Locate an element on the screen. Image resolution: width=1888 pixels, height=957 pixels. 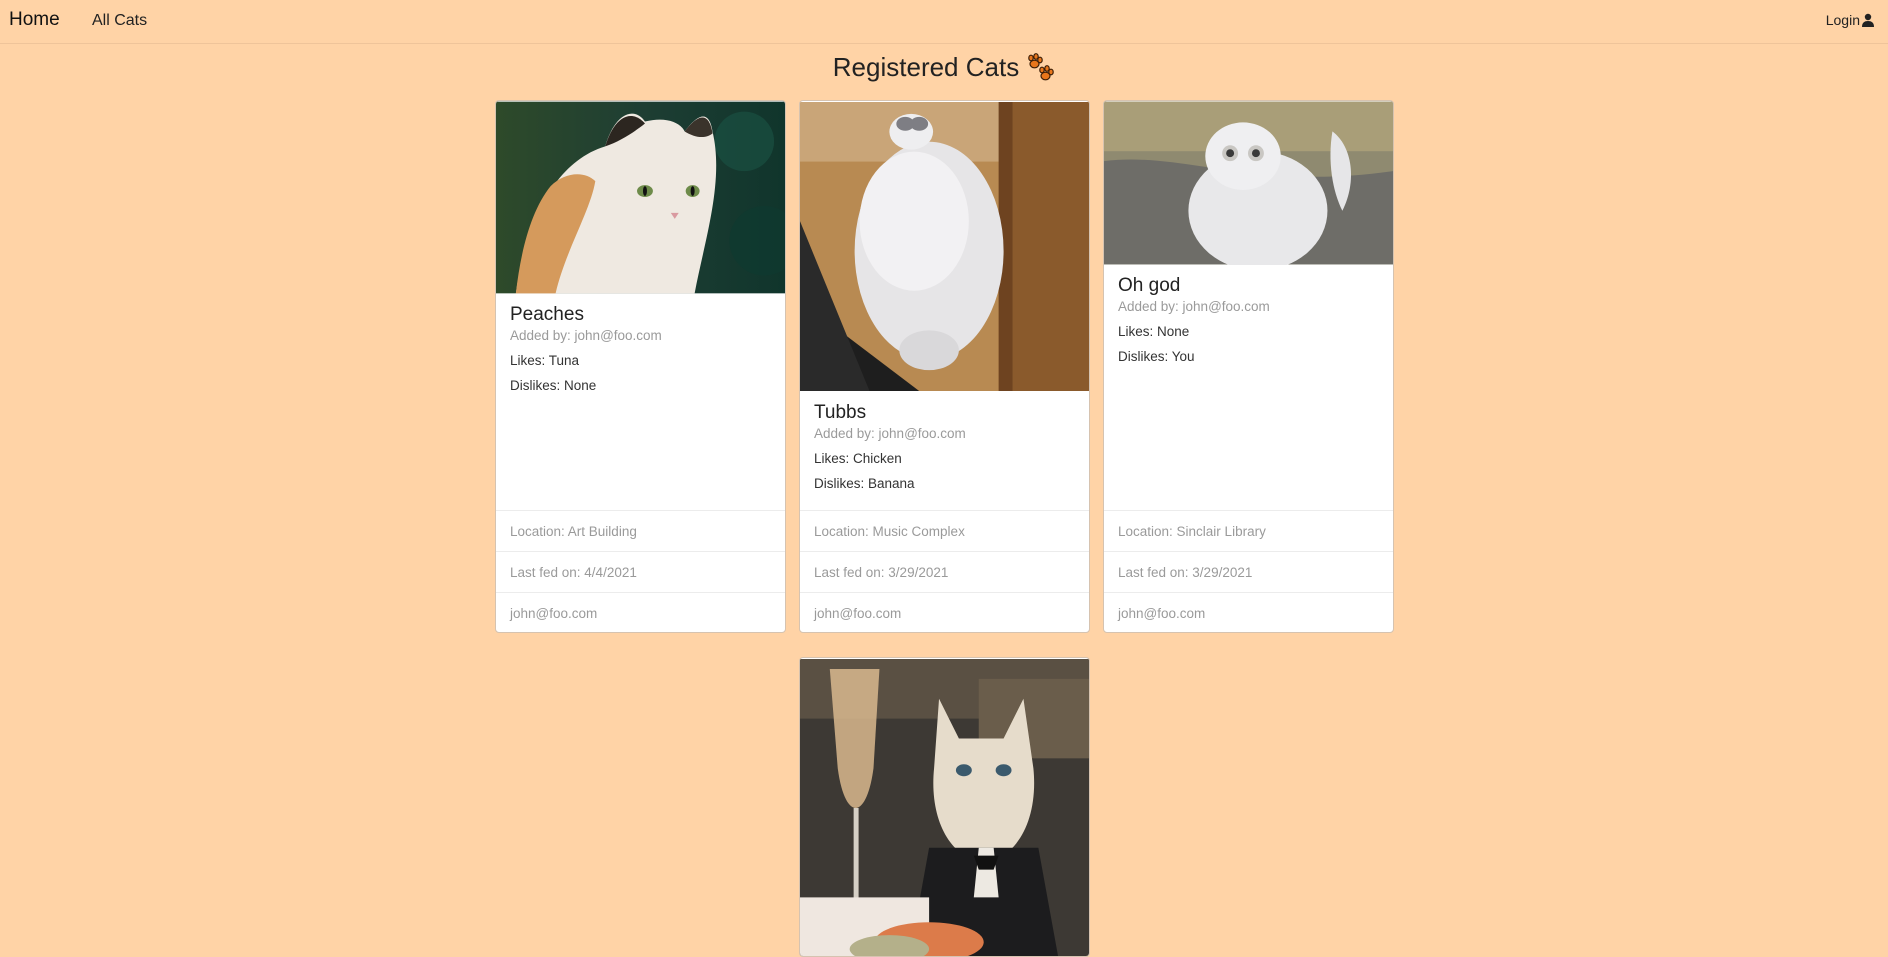
page-title-text: Registered Cats is located at coordinates (926, 67).